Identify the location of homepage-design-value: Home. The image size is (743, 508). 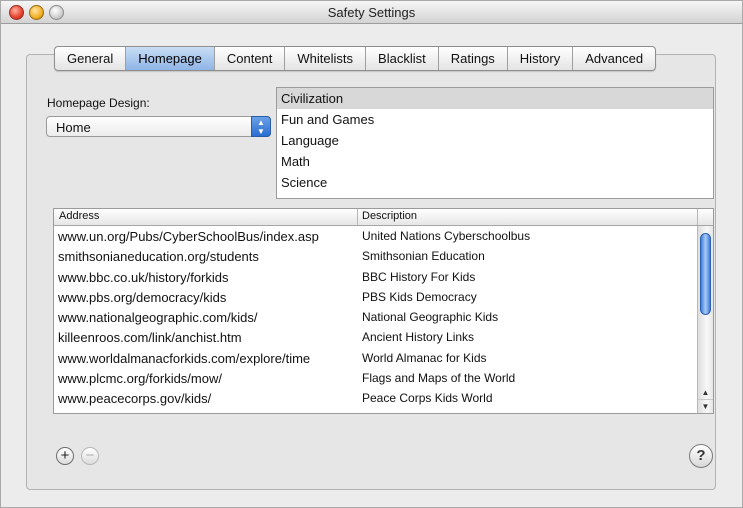
(73, 127).